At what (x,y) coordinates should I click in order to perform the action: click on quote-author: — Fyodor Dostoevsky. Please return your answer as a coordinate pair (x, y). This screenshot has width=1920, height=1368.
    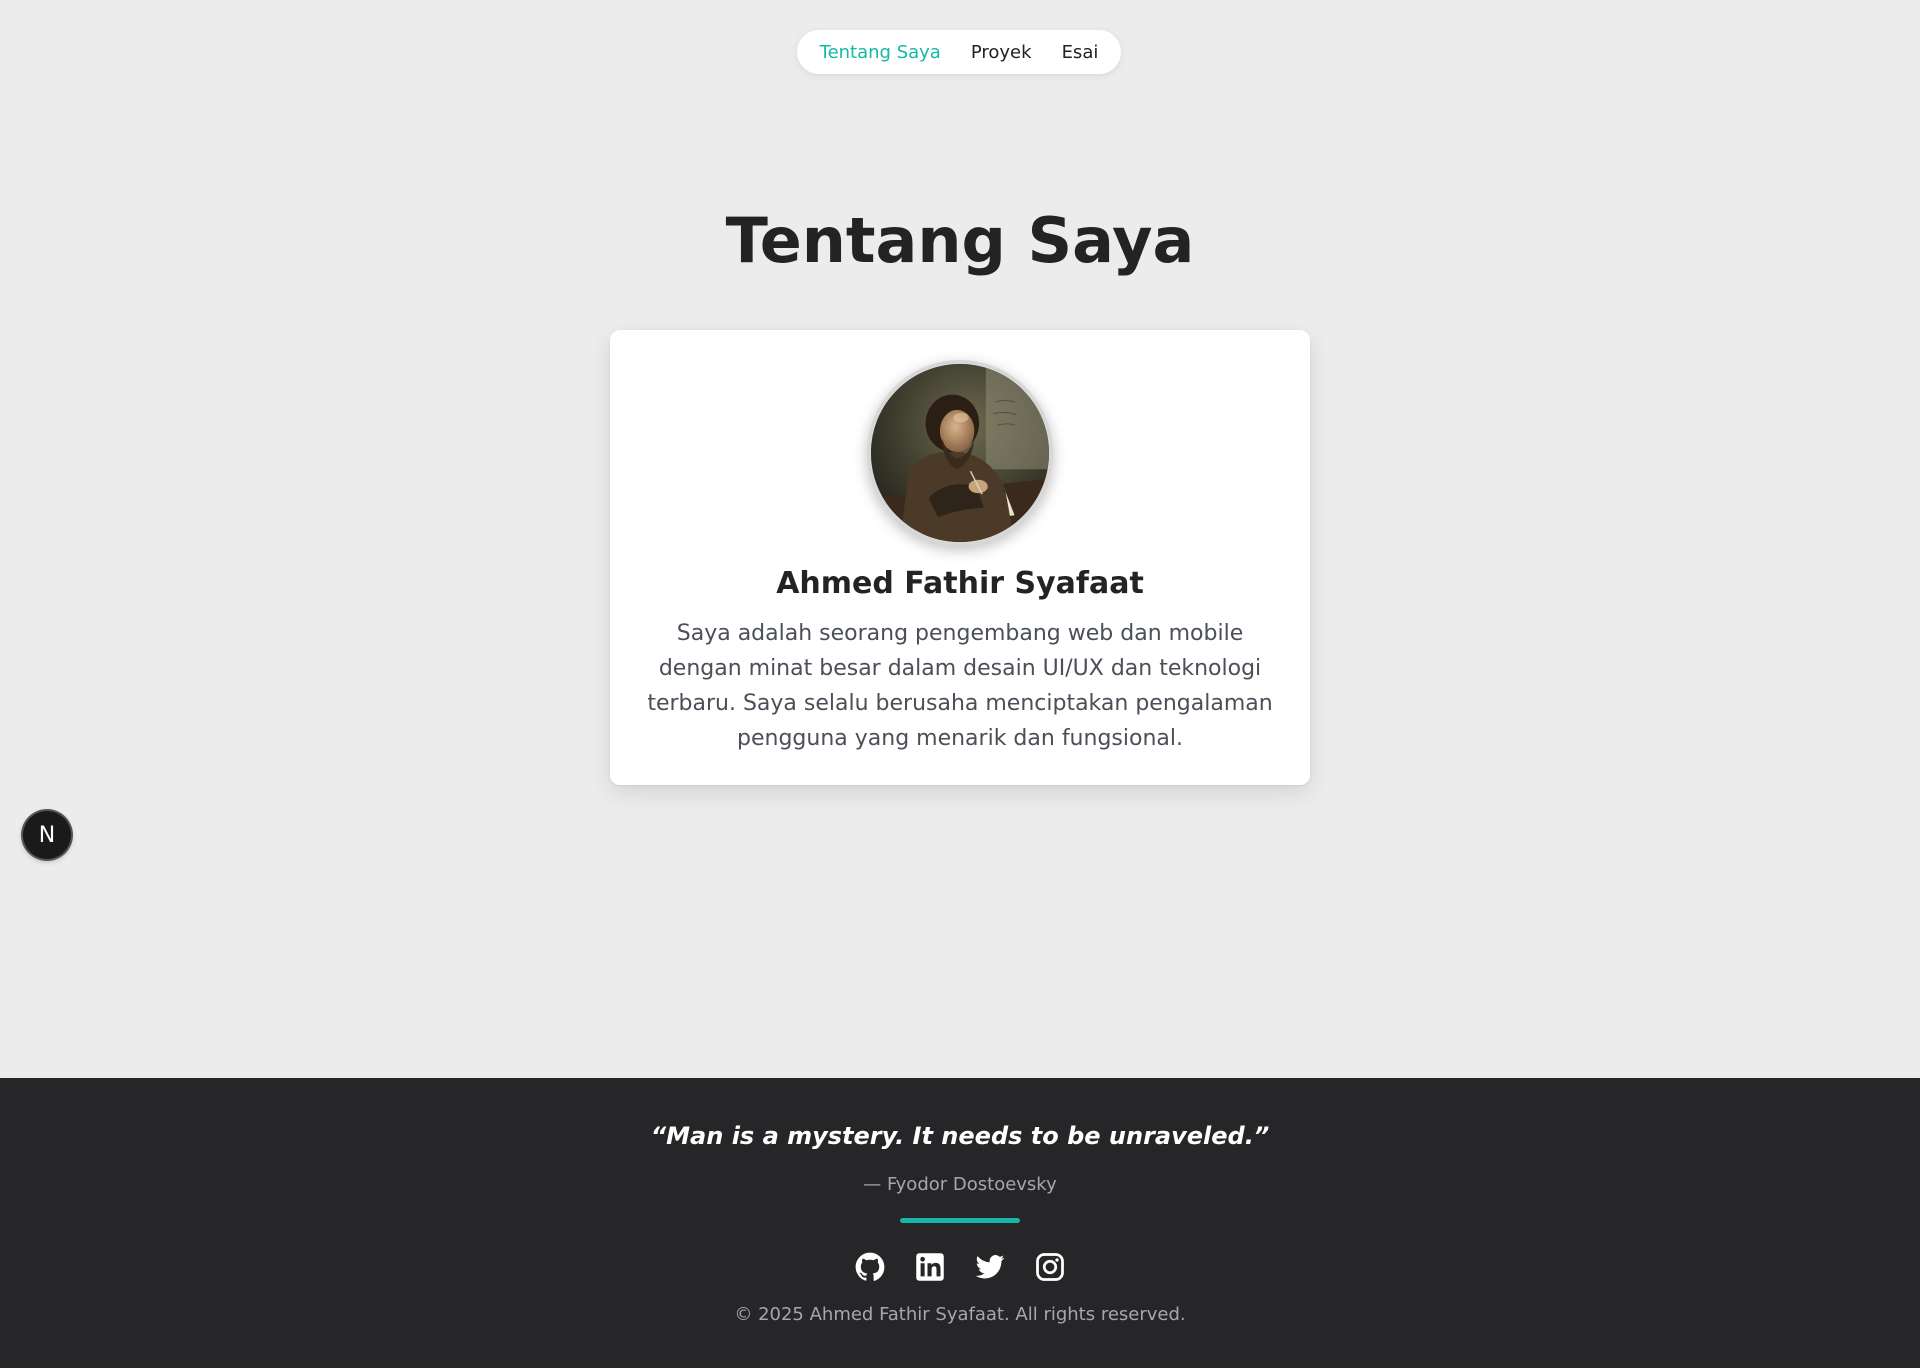
    Looking at the image, I should click on (960, 1184).